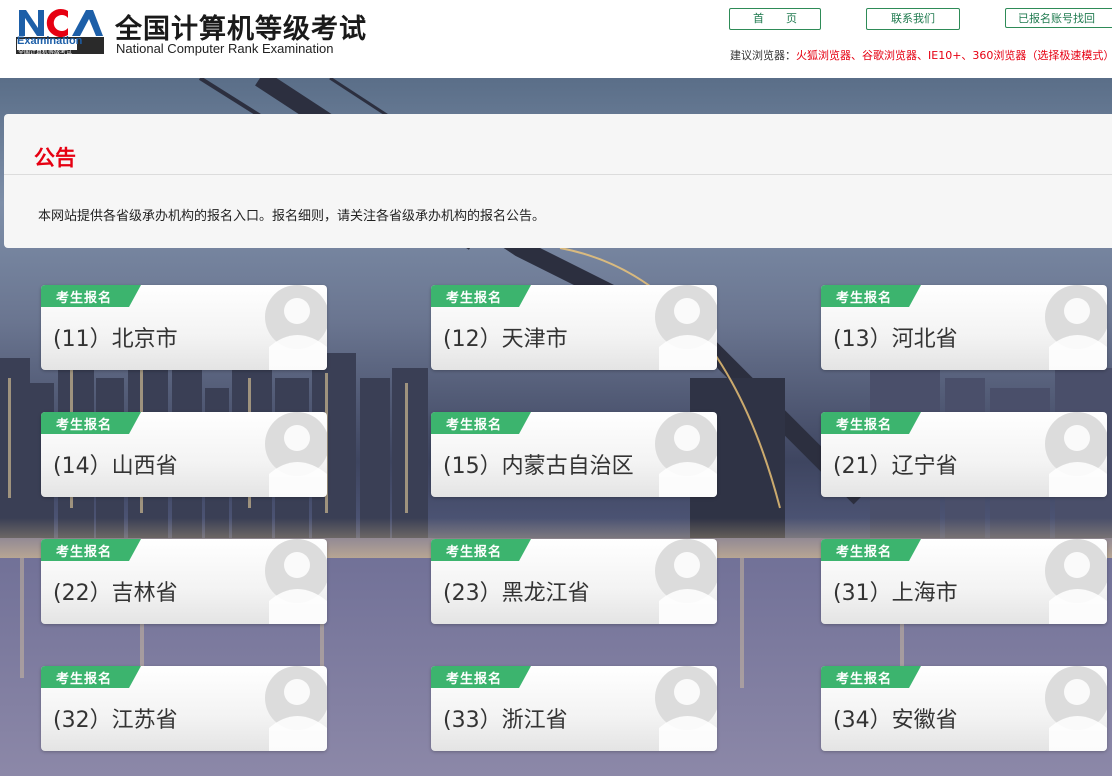  I want to click on province-card: 考生报名 (33）浙江省, so click(574, 708).